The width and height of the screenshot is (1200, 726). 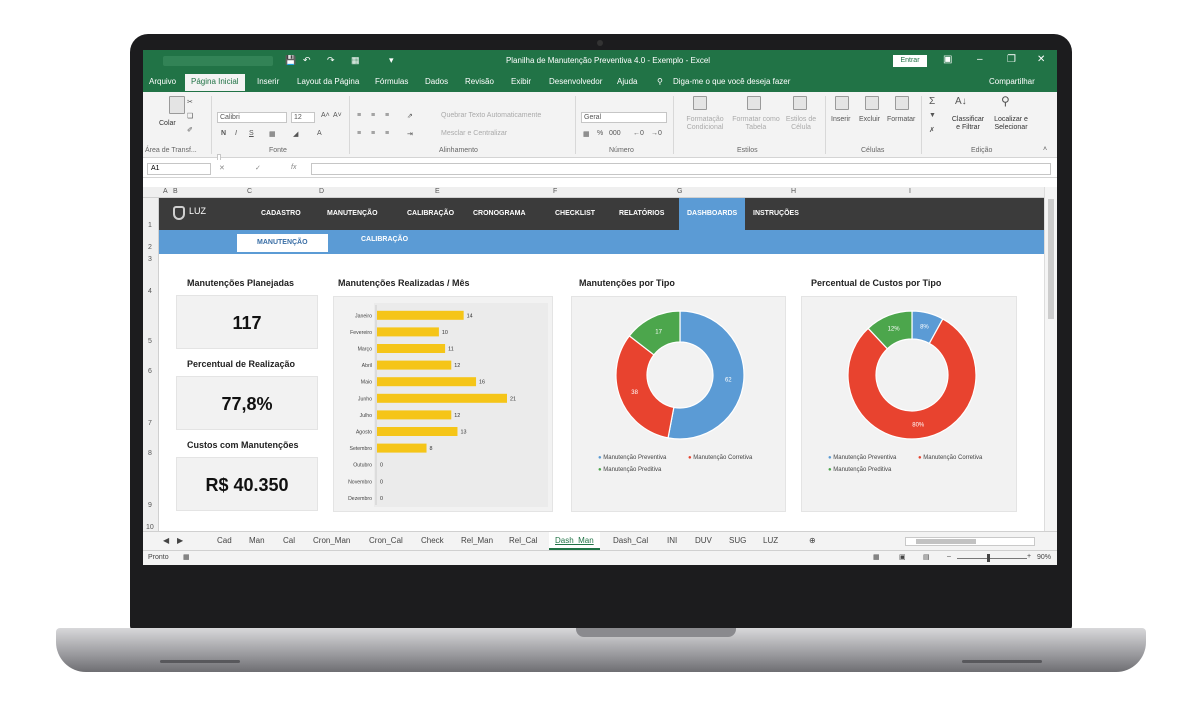 What do you see at coordinates (331, 60) in the screenshot?
I see `redo-icon: ↷` at bounding box center [331, 60].